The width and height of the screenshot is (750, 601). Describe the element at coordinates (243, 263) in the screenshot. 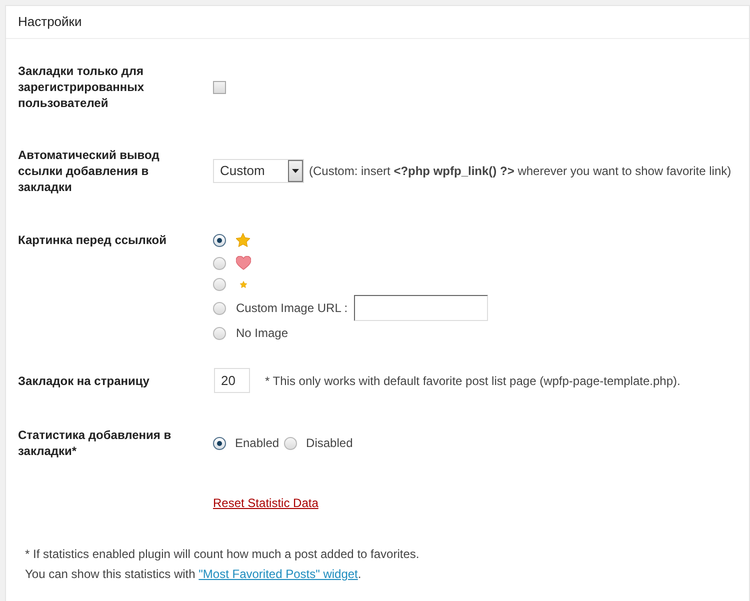

I see `heart-icon` at that location.